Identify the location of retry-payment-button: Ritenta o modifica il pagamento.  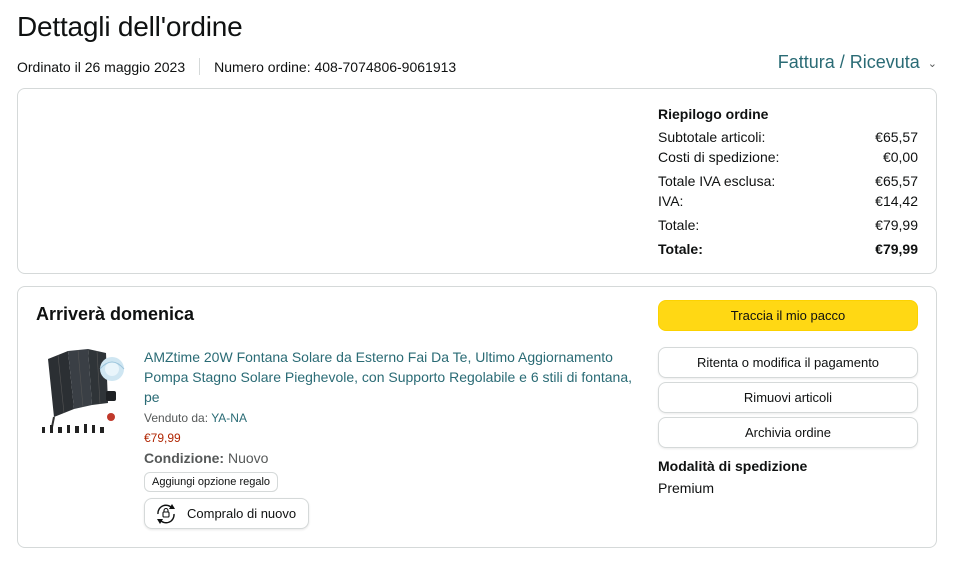
(788, 362).